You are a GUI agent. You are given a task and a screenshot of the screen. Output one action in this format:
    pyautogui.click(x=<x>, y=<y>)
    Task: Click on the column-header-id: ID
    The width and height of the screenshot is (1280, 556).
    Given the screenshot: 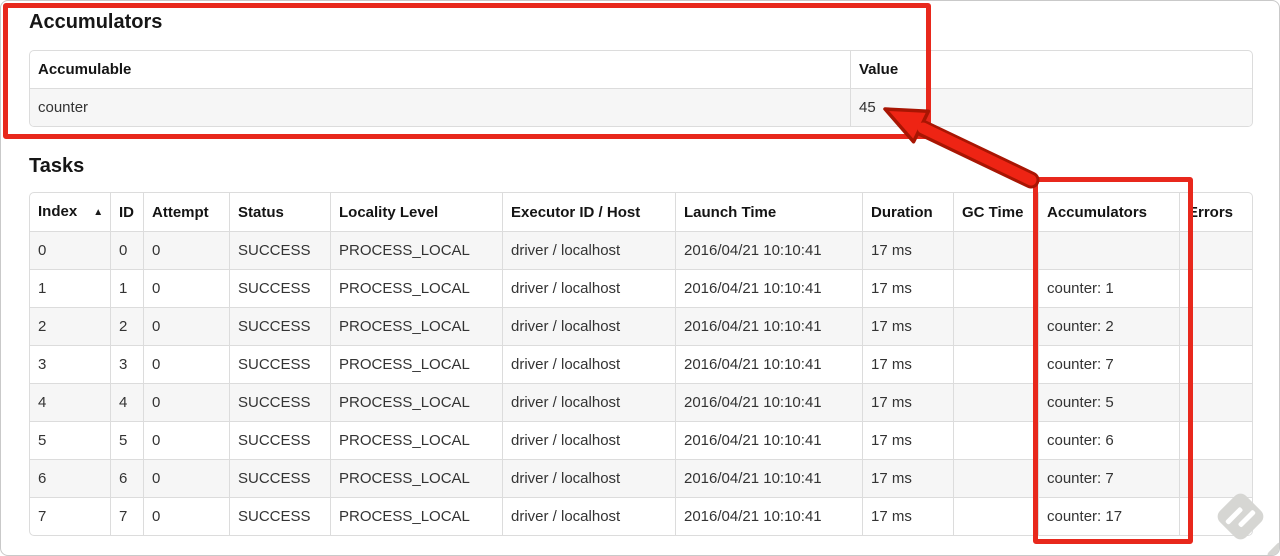 What is the action you would take?
    pyautogui.click(x=126, y=212)
    